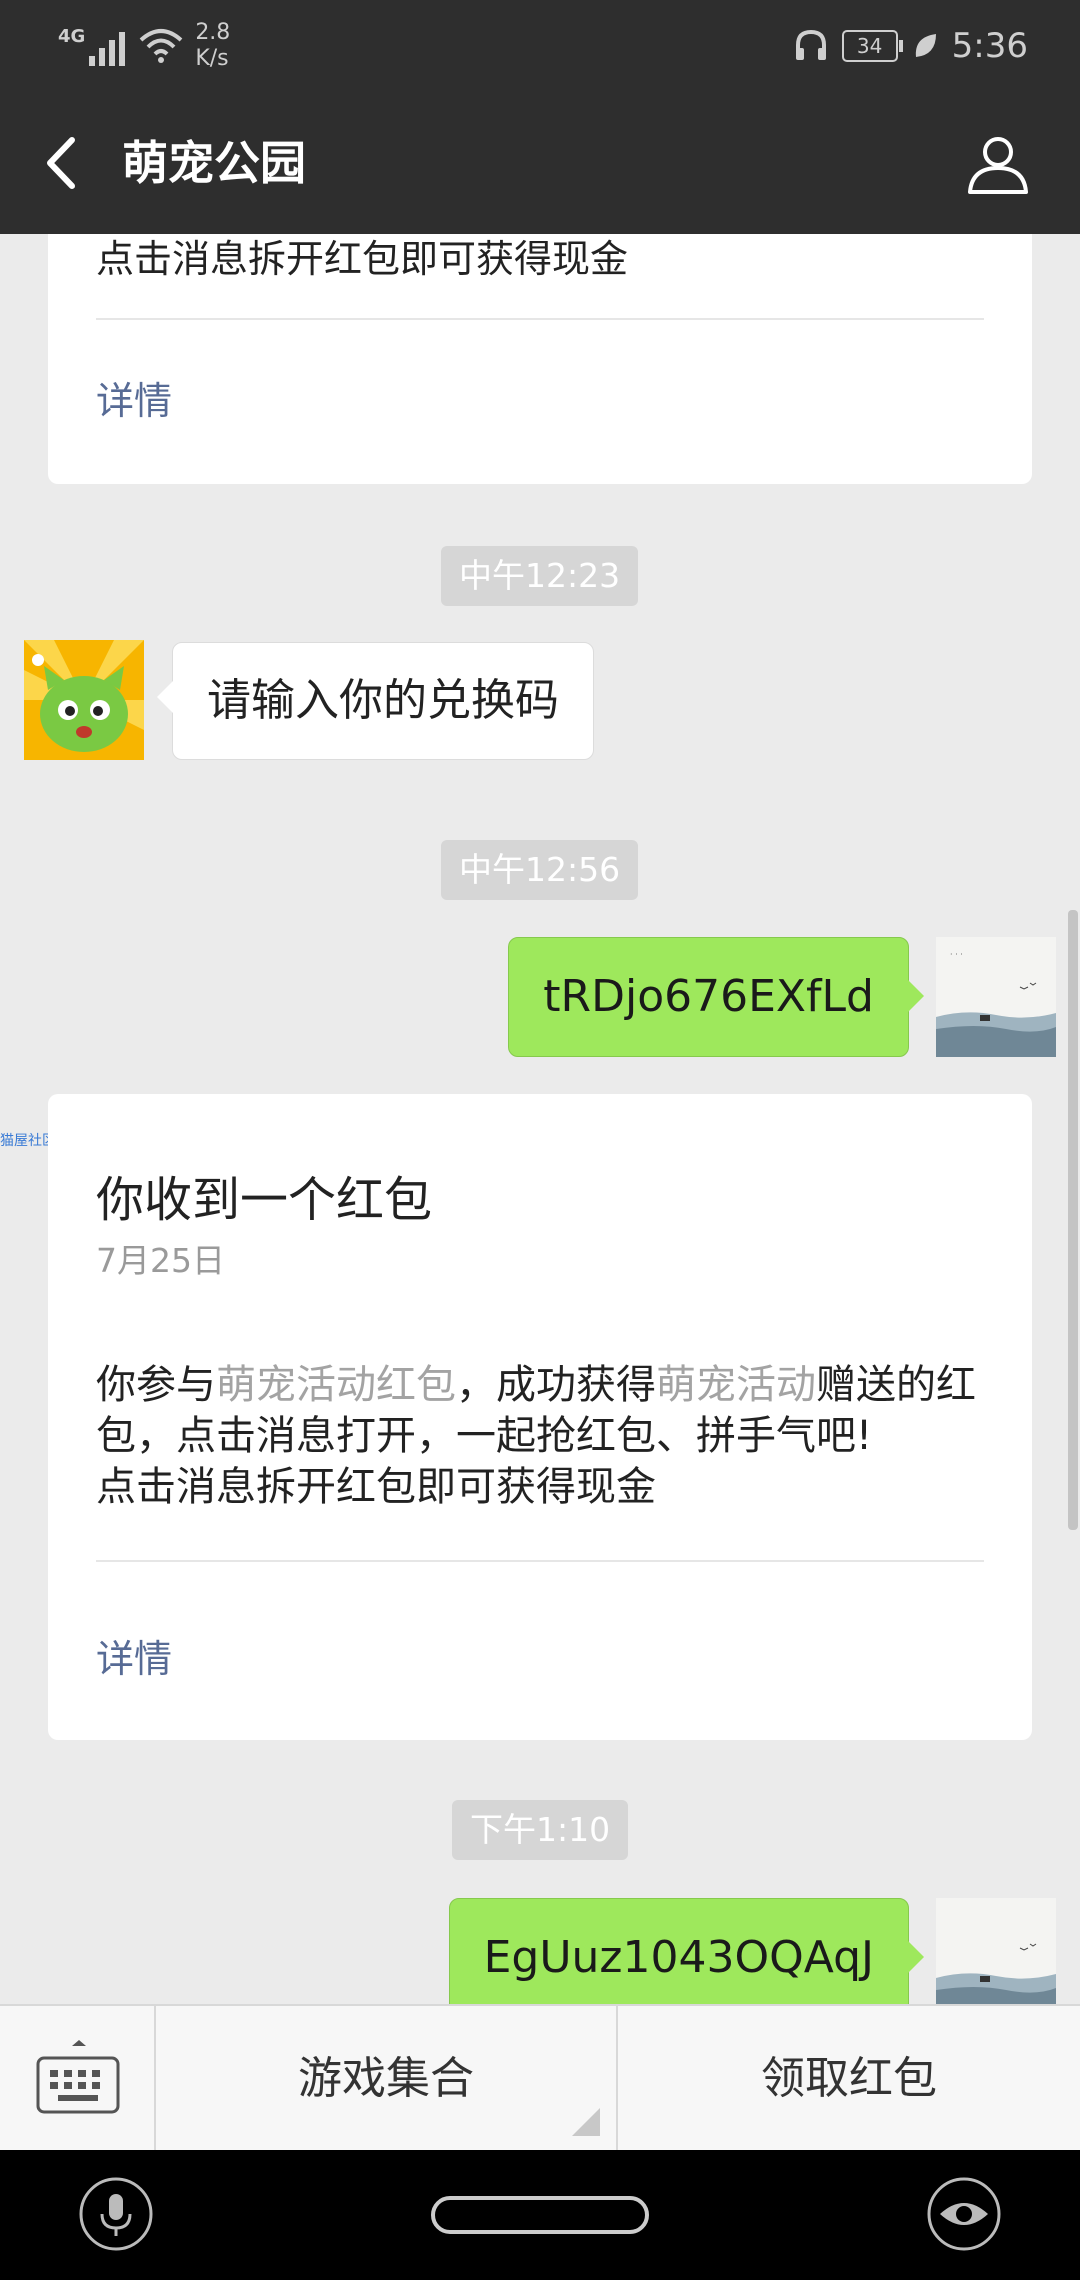  I want to click on menu-game-collection: 游戏集合, so click(387, 2079).